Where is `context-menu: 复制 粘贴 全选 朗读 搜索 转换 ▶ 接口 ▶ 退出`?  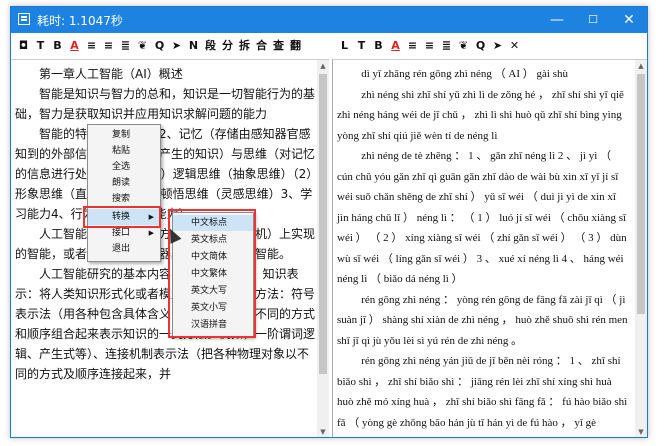
context-menu: 复制 粘贴 全选 朗读 搜索 转换 ▶ 接口 ▶ 退出 is located at coordinates (124, 193).